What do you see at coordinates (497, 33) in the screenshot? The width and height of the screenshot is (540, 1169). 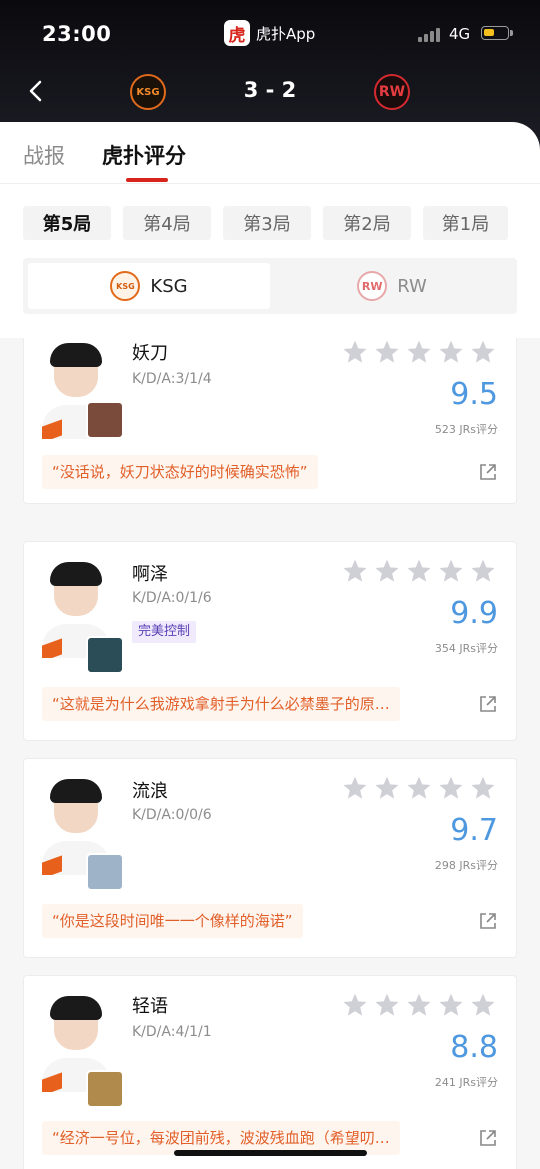 I see `battery-icon` at bounding box center [497, 33].